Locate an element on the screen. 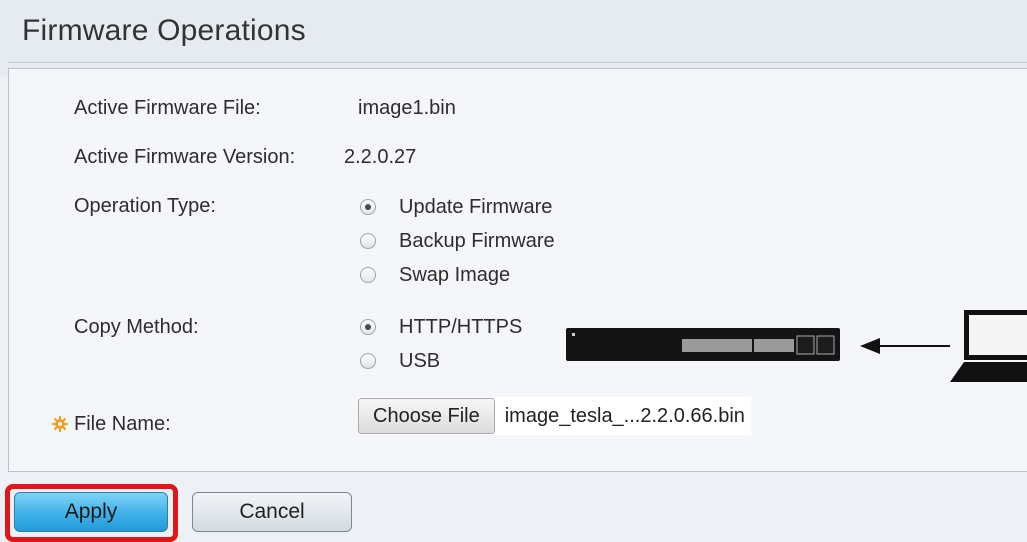 The height and width of the screenshot is (542, 1027). page-title: Firmware Operations is located at coordinates (164, 30).